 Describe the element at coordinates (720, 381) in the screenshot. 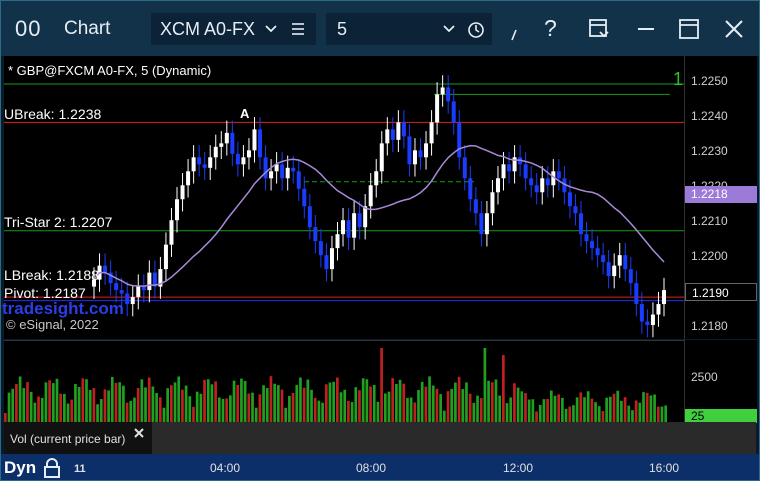

I see `volume-axis: 2500 25` at that location.